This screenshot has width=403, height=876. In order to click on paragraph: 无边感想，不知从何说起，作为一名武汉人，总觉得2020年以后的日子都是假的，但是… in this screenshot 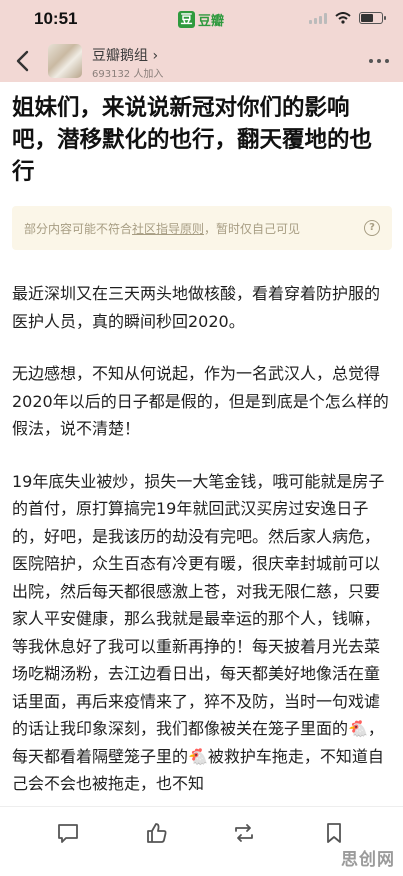, I will do `click(200, 401)`.